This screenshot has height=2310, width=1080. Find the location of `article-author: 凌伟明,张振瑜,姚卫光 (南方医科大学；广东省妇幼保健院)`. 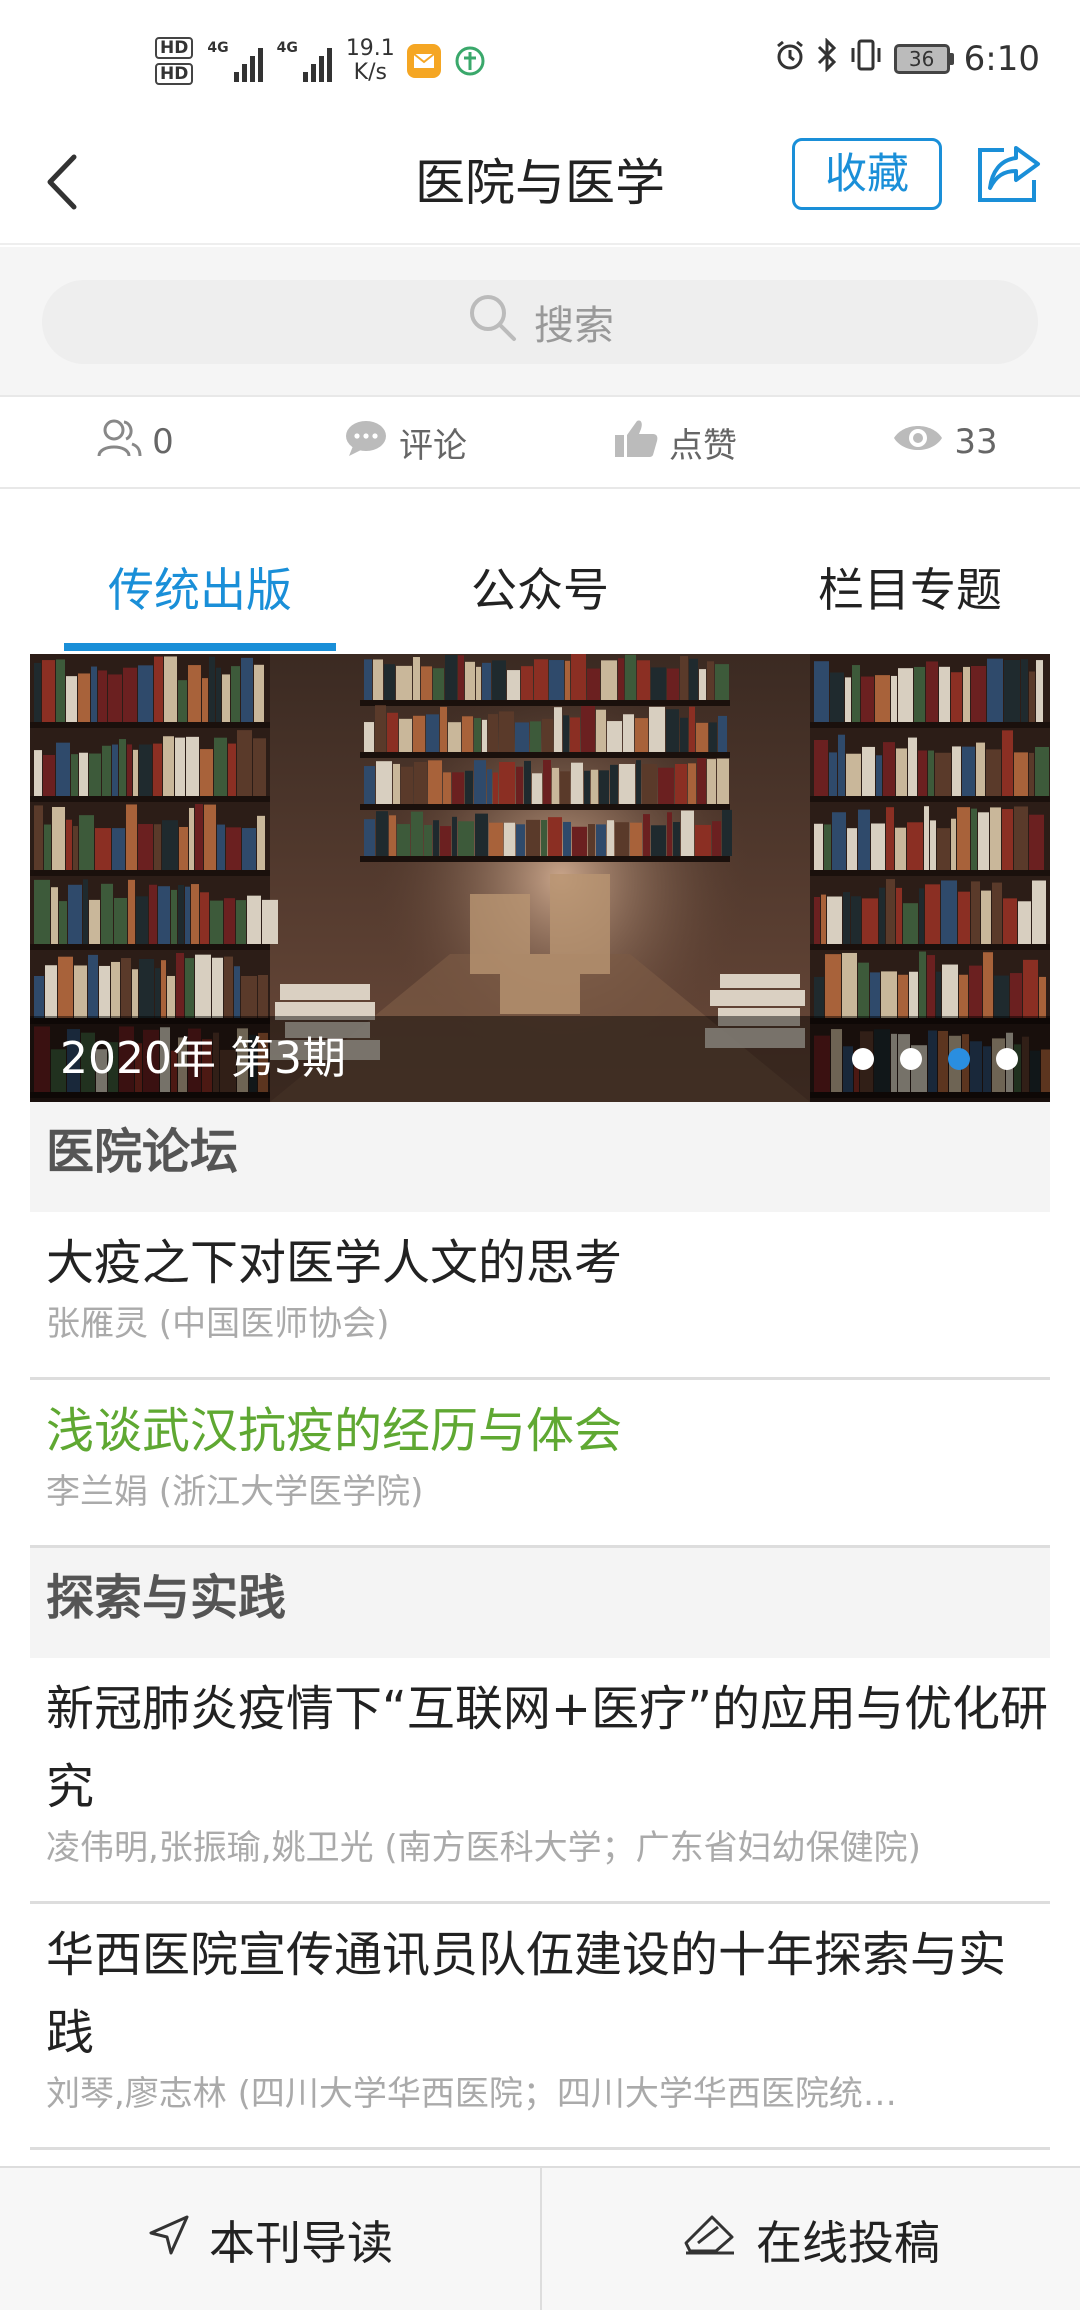

article-author: 凌伟明,张振瑜,姚卫光 (南方医科大学；广东省妇幼保健院) is located at coordinates (483, 1848).